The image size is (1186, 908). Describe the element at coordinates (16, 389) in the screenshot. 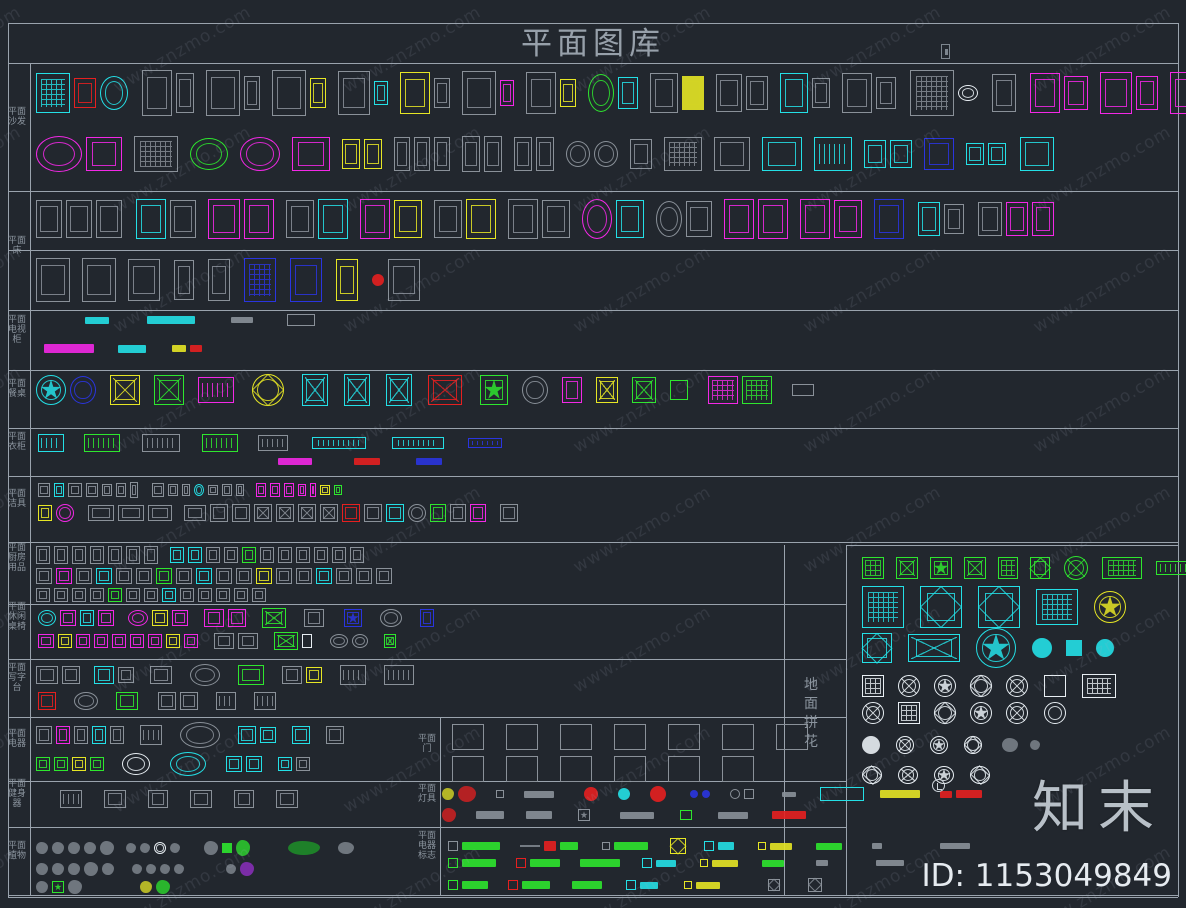

I see `category-label-dining: 平面餐桌` at that location.